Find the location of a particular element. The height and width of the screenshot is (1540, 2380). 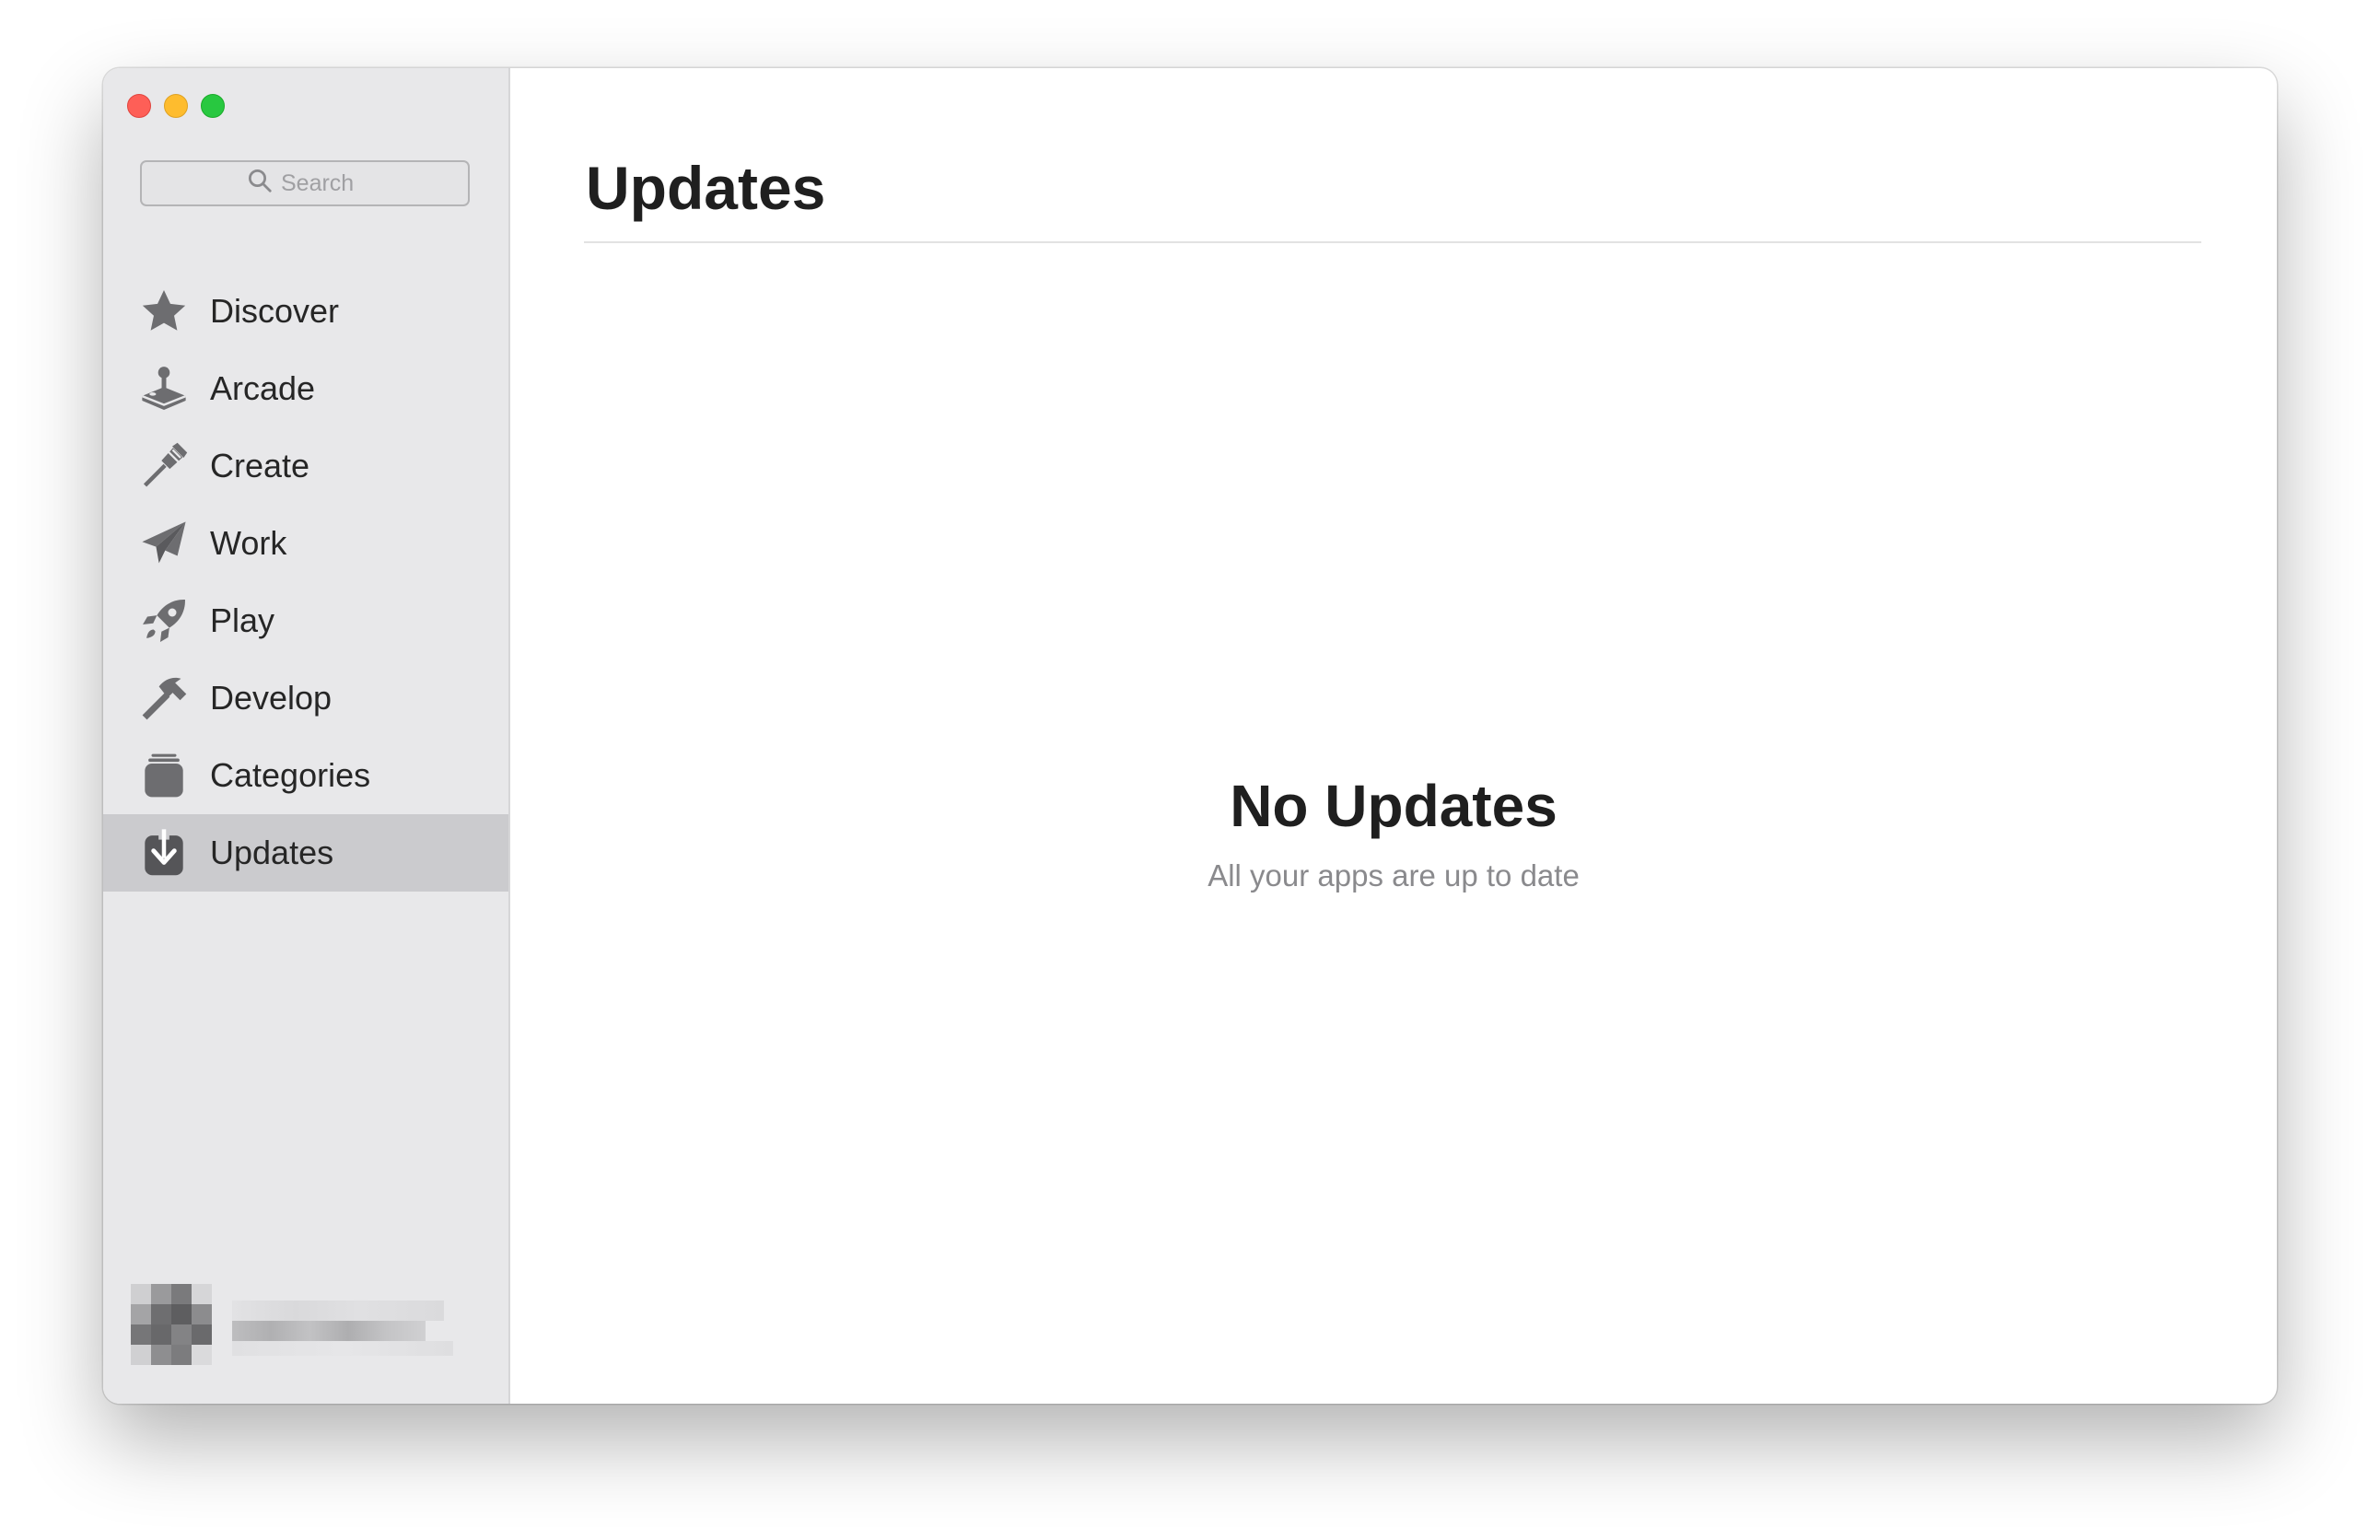

sidebar-item-work: Work is located at coordinates (305, 543).